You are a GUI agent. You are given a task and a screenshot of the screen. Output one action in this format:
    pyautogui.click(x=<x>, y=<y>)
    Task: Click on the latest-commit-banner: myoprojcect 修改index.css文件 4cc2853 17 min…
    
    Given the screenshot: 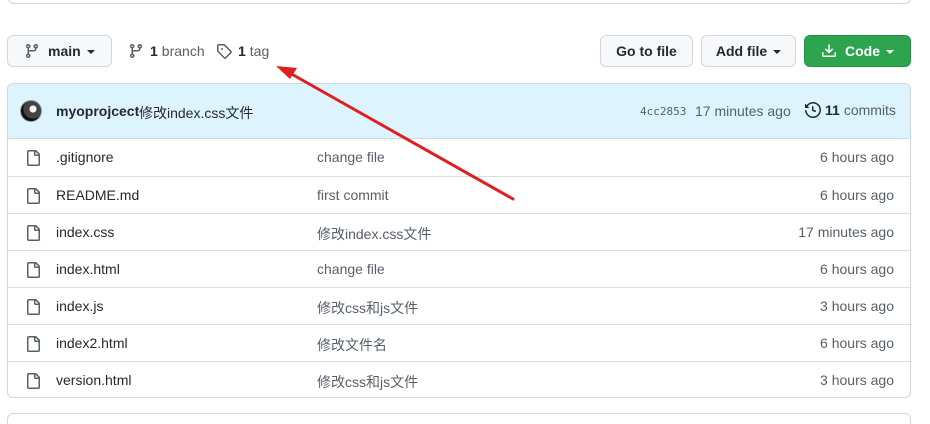 What is the action you would take?
    pyautogui.click(x=459, y=111)
    